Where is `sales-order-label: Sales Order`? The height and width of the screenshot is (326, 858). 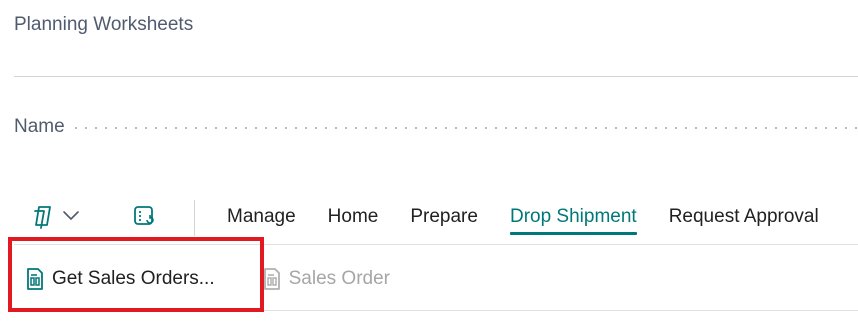 sales-order-label: Sales Order is located at coordinates (339, 278).